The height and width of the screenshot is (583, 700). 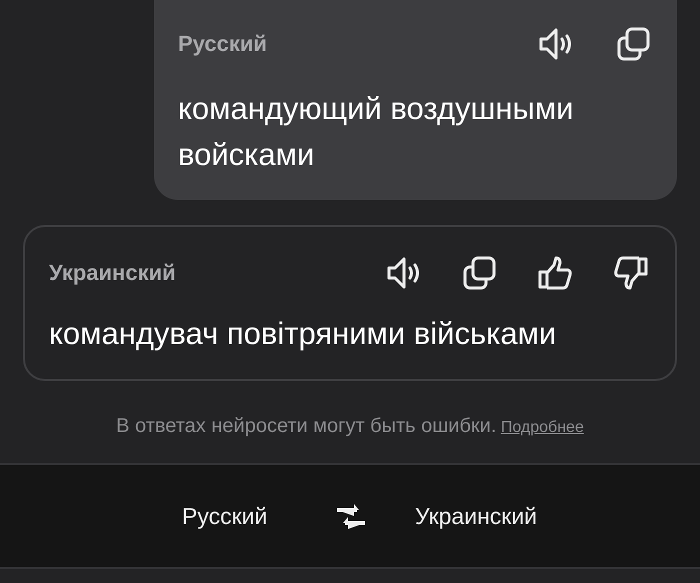 I want to click on language-label: Русский, so click(x=222, y=44).